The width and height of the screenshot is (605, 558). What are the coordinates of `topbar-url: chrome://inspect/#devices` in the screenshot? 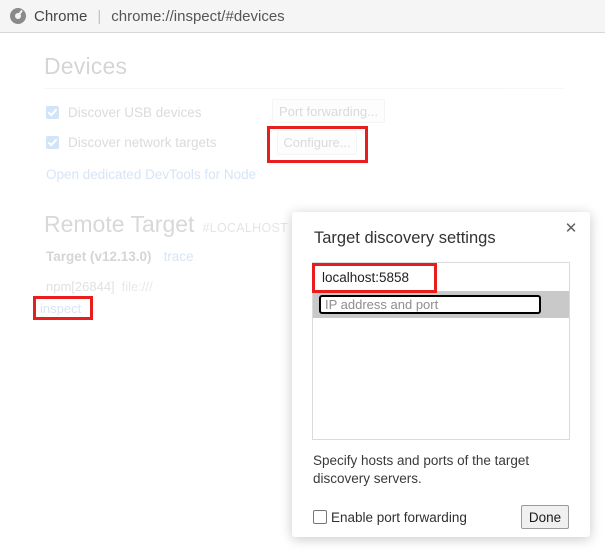 It's located at (197, 16).